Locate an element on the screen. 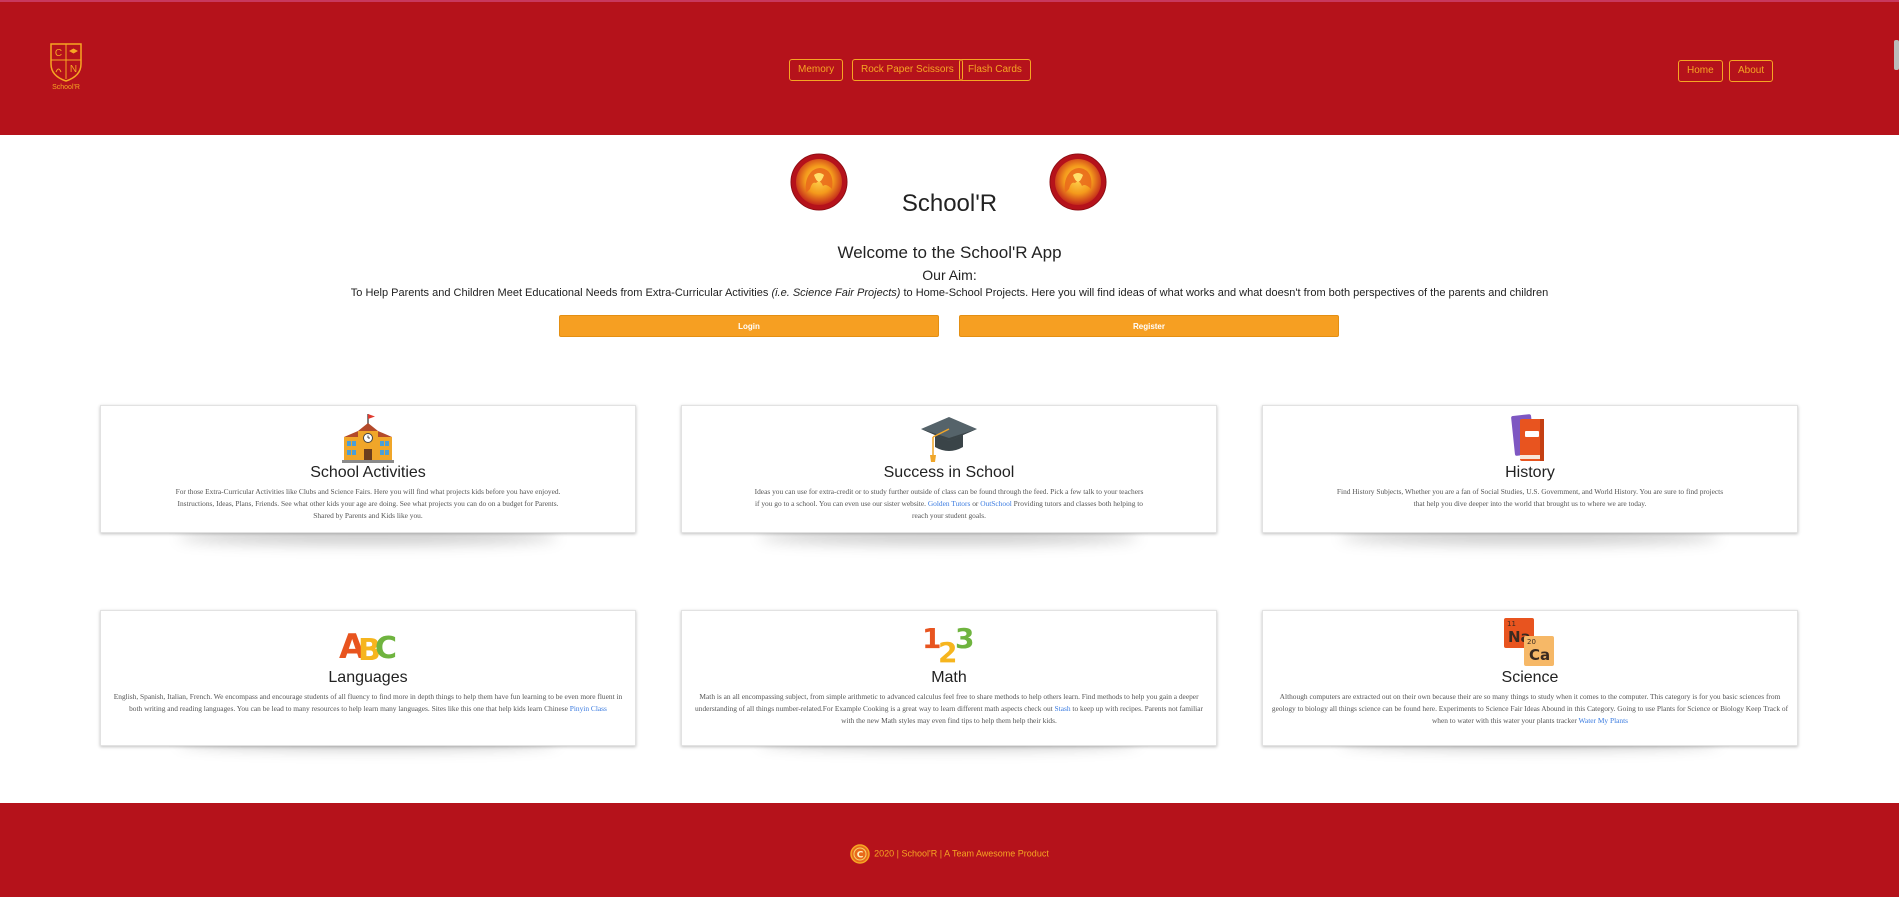 The height and width of the screenshot is (897, 1899). pinyin-class-link: Pinyin Class is located at coordinates (588, 708).